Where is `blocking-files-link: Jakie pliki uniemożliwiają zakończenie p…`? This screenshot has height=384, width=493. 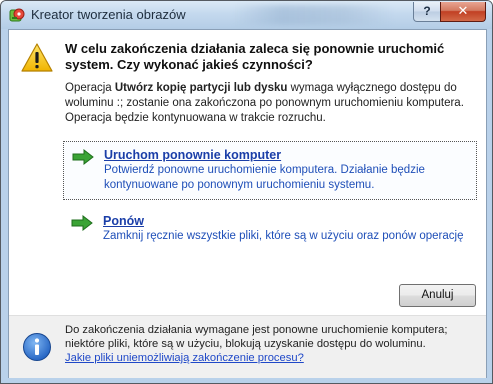
blocking-files-link: Jakie pliki uniemożliwiają zakończenie p… is located at coordinates (271, 358).